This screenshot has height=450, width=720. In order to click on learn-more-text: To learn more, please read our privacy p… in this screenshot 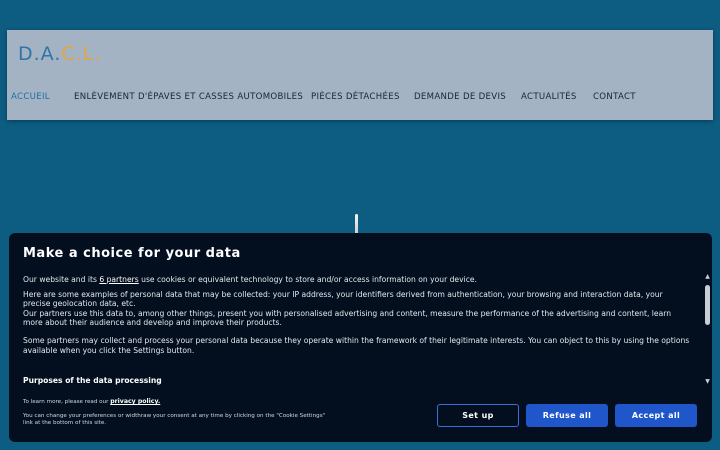, I will do `click(173, 402)`.